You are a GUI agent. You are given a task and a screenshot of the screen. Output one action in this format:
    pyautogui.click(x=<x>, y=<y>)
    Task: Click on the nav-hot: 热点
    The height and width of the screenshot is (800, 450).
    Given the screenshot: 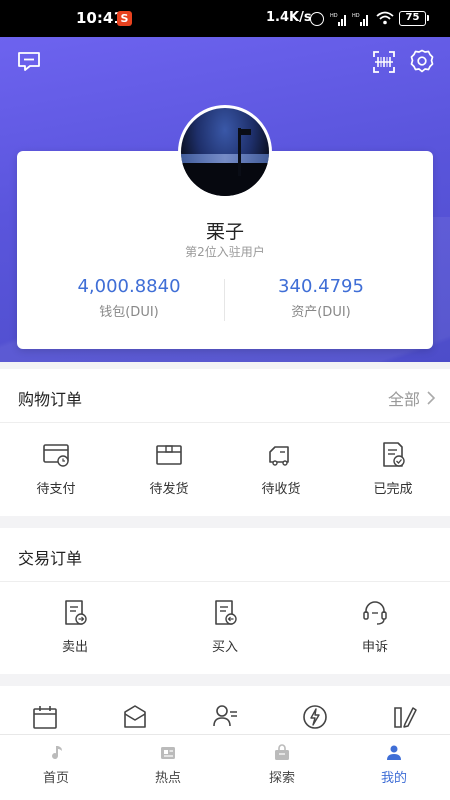 What is the action you would take?
    pyautogui.click(x=168, y=764)
    